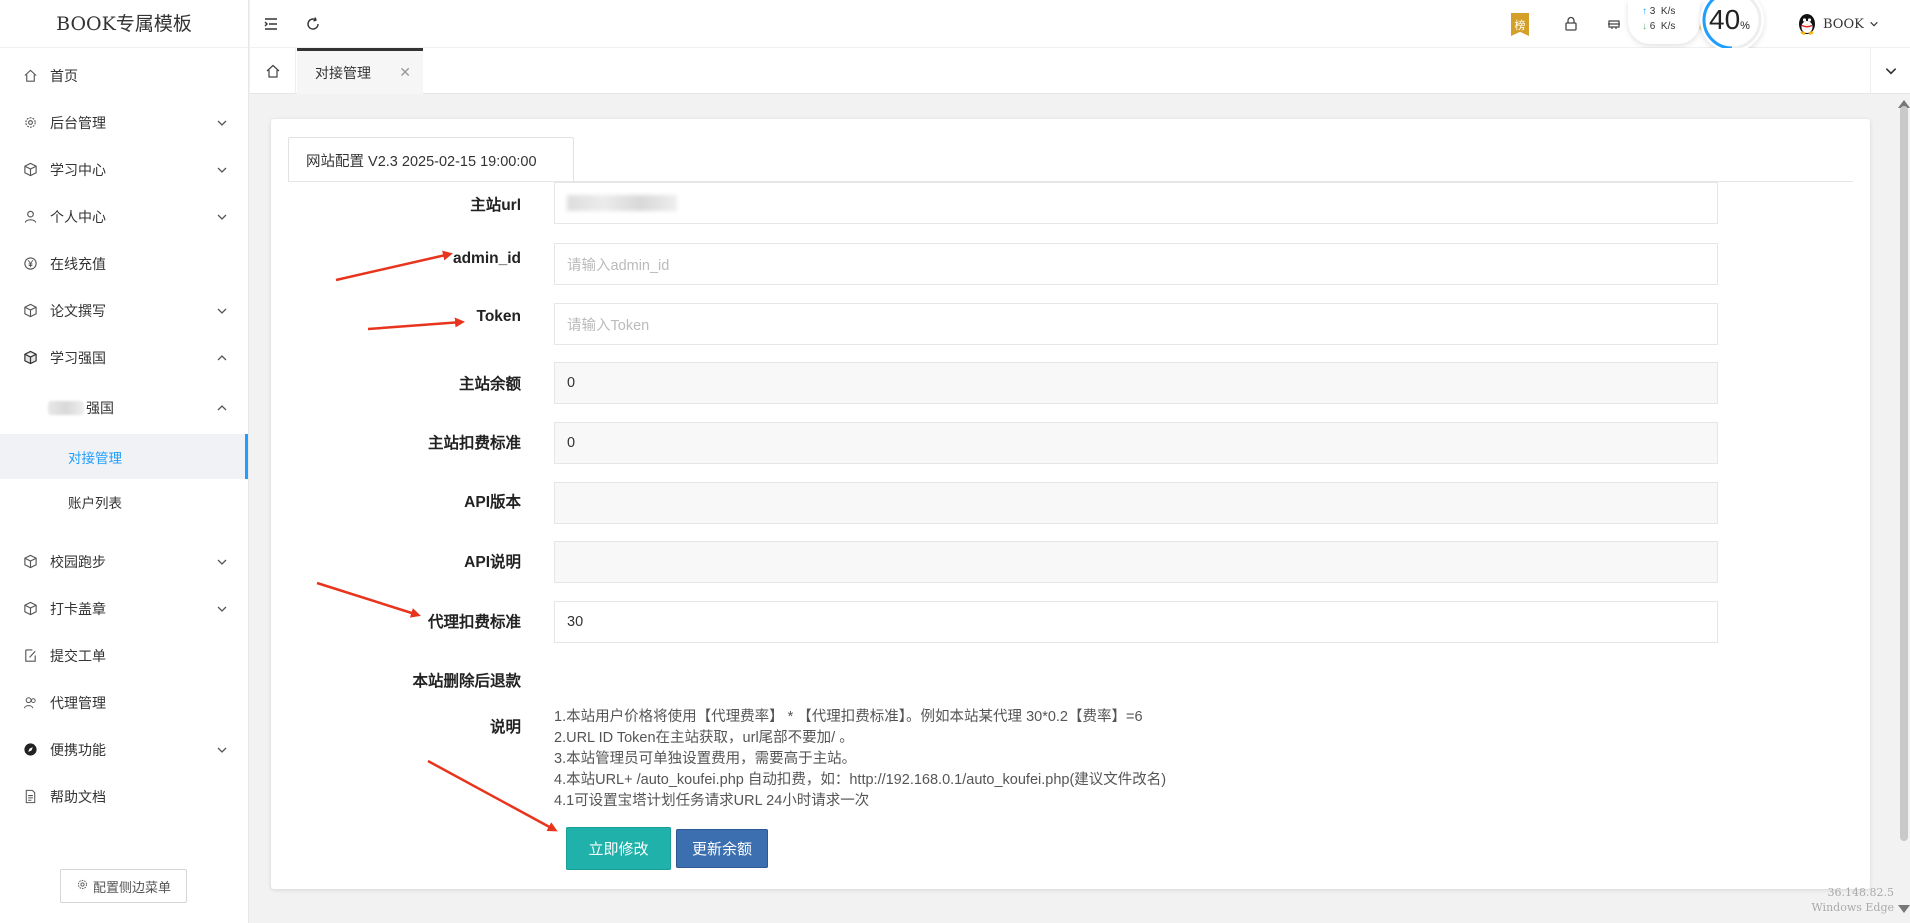  I want to click on edit-icon, so click(30, 656).